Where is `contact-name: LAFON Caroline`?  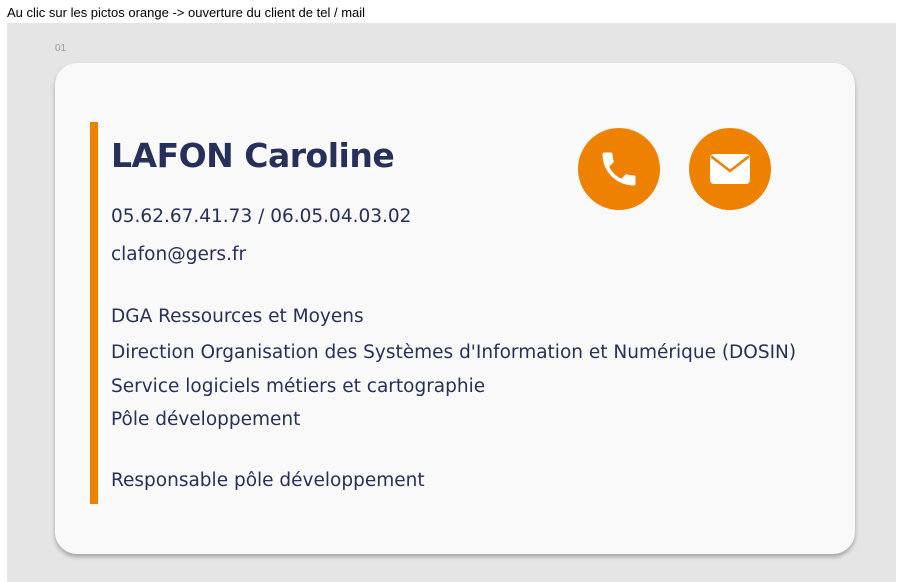 contact-name: LAFON Caroline is located at coordinates (253, 155).